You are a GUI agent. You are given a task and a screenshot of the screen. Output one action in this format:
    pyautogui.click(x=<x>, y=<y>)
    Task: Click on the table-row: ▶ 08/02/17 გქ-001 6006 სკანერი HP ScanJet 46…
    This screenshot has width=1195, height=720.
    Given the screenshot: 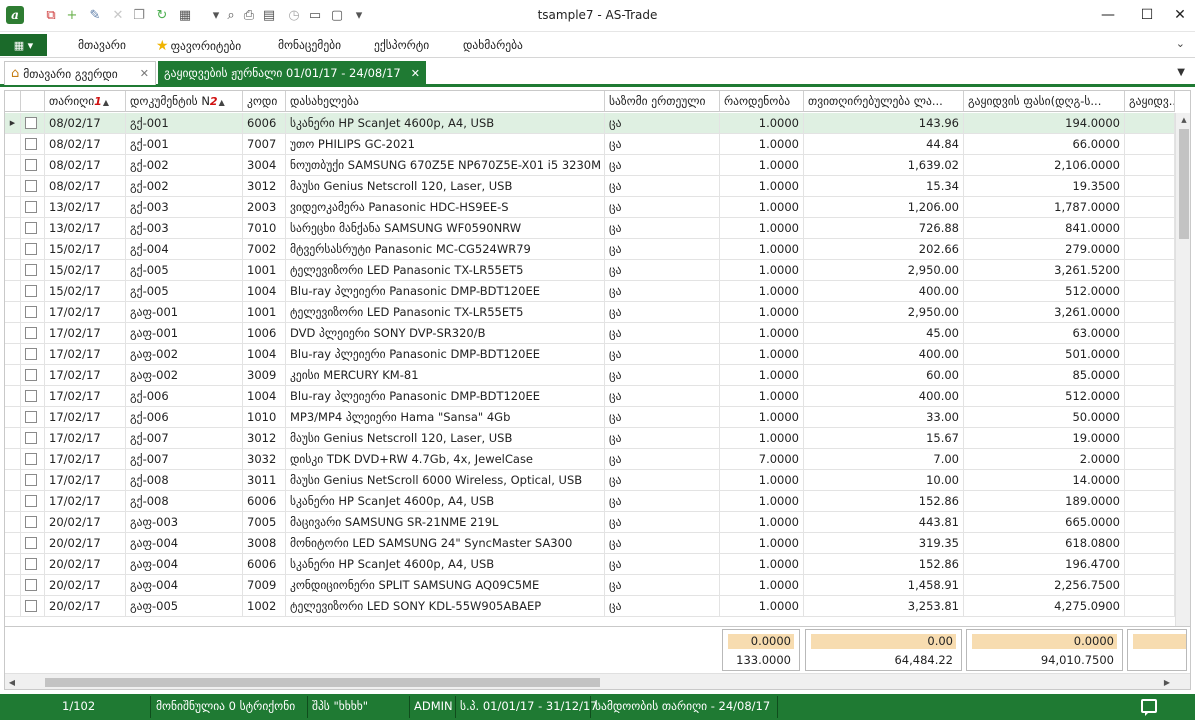 What is the action you would take?
    pyautogui.click(x=590, y=123)
    